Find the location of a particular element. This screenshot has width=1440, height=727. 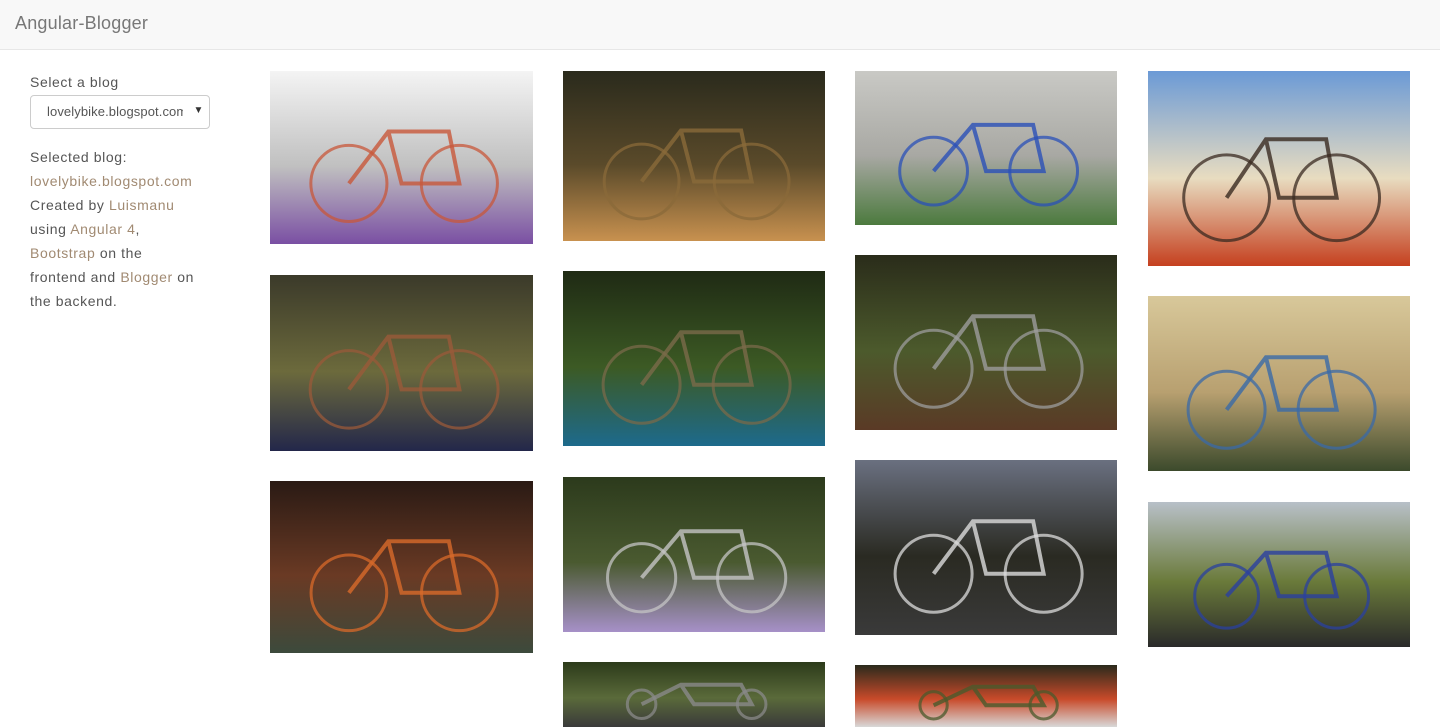

on-the-text: on the is located at coordinates (121, 253).